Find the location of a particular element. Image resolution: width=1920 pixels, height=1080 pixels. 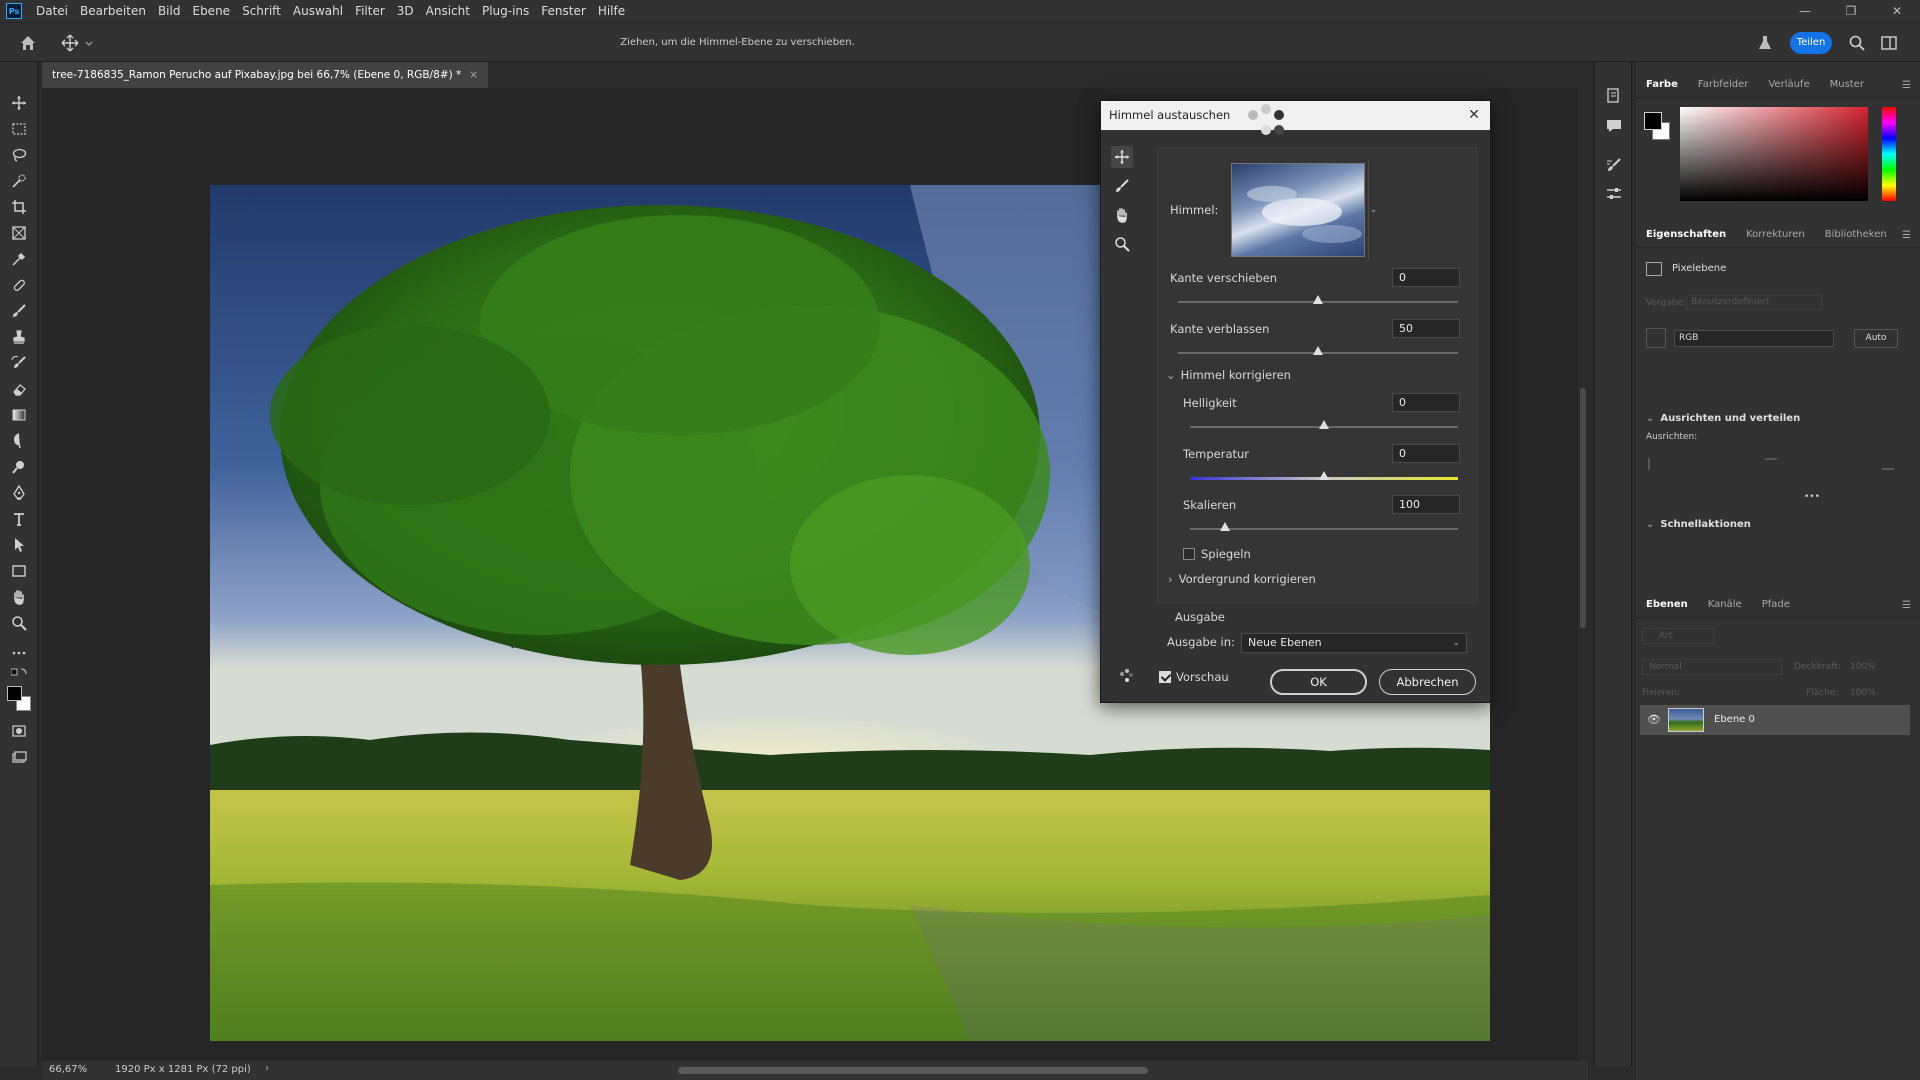

layers-panel-menu-icon: ☰ is located at coordinates (1907, 605).